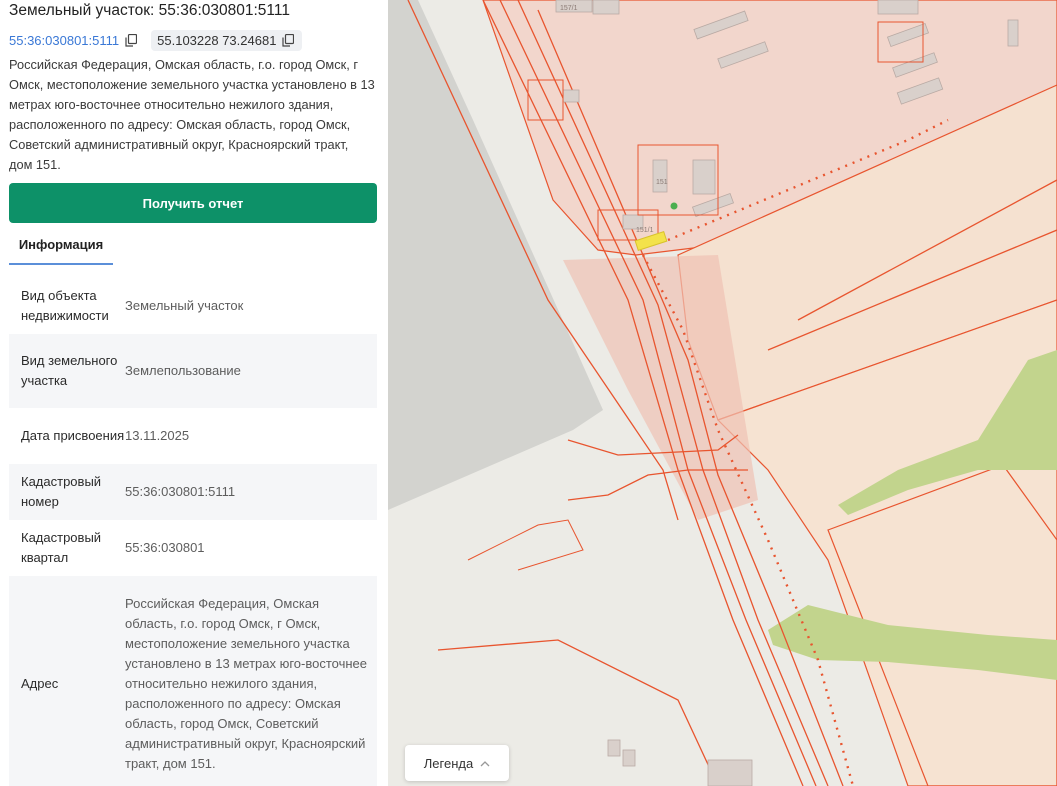 This screenshot has width=1057, height=786. What do you see at coordinates (193, 436) in the screenshot?
I see `table-row: Дата присвоения 13.11.2025` at bounding box center [193, 436].